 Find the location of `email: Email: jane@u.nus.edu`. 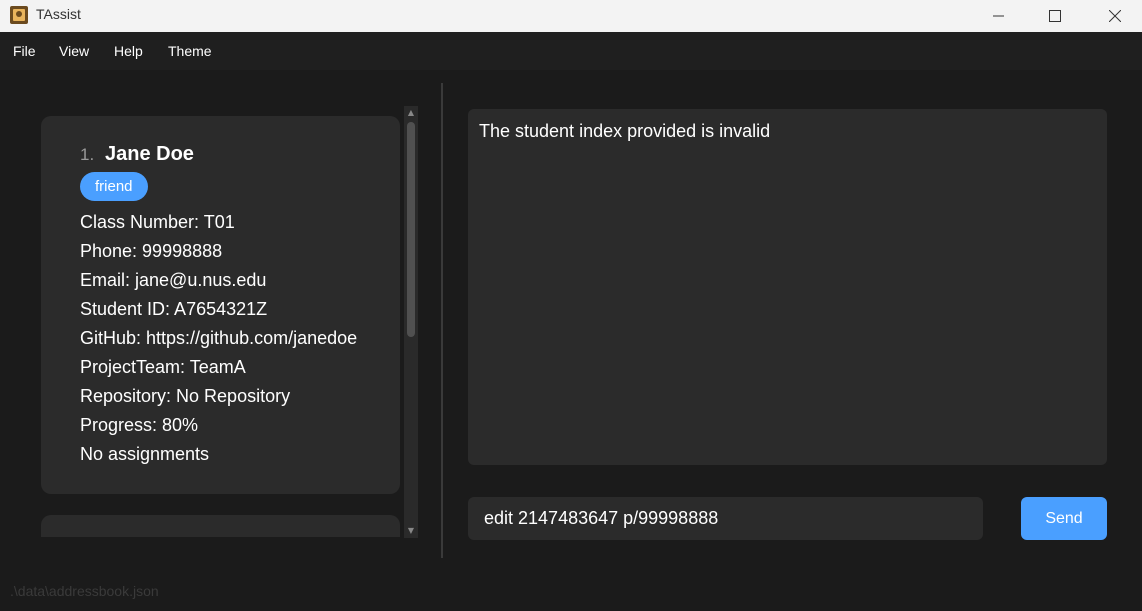

email: Email: jane@u.nus.edu is located at coordinates (173, 280).